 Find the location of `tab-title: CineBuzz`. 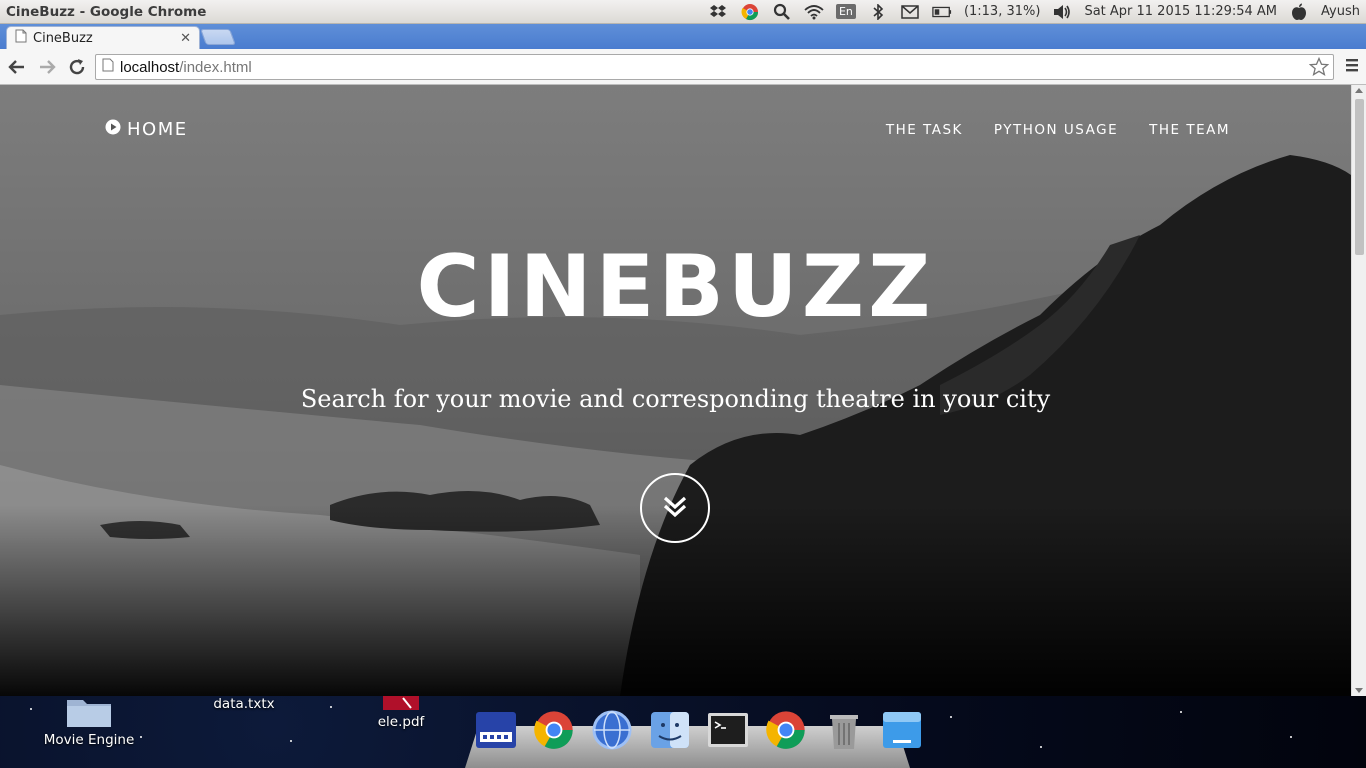

tab-title: CineBuzz is located at coordinates (63, 38).